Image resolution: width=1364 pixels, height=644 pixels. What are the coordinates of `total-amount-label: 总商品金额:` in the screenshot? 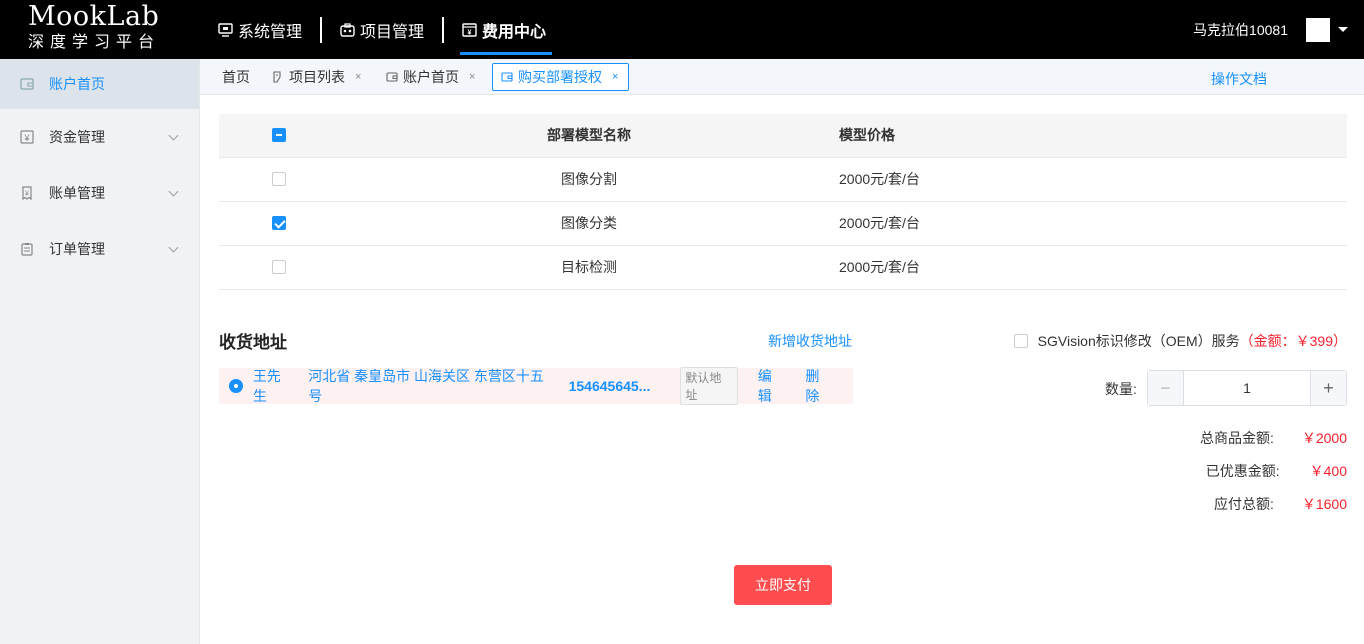 It's located at (1236, 438).